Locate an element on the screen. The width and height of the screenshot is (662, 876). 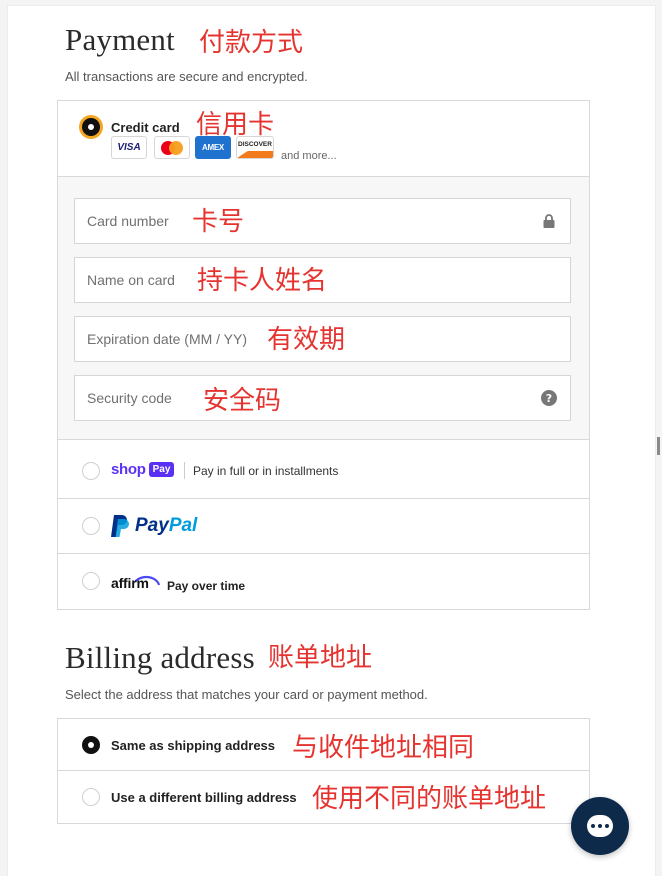
name-on-card-annotation: 持卡人姓名 is located at coordinates (262, 281).